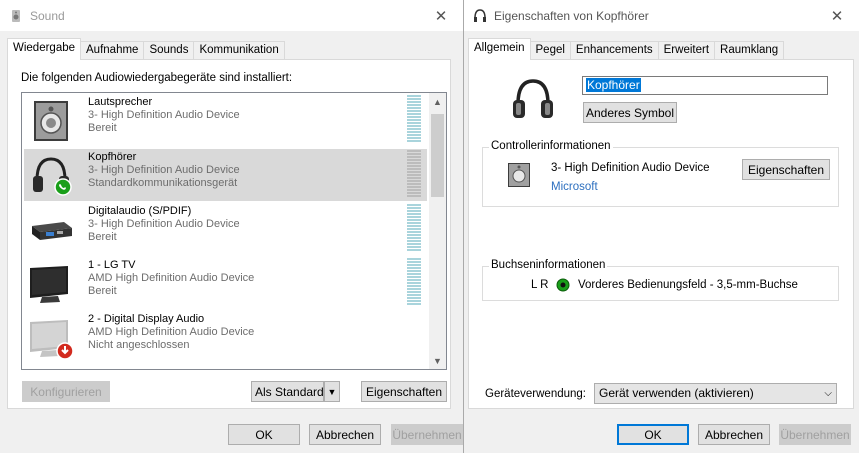 Image resolution: width=859 pixels, height=453 pixels. Describe the element at coordinates (287, 391) in the screenshot. I see `set-default-button: Als Standard` at that location.